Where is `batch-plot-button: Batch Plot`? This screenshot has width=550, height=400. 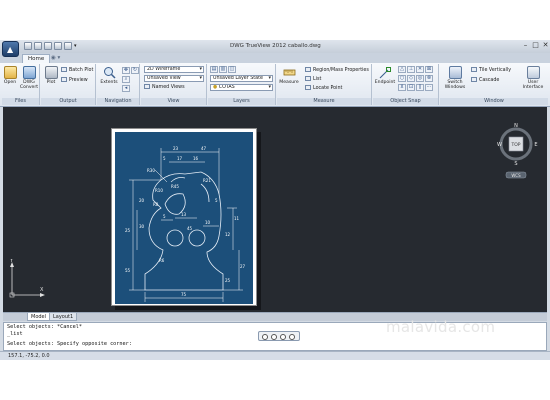
batch-plot-button: Batch Plot is located at coordinates (77, 70).